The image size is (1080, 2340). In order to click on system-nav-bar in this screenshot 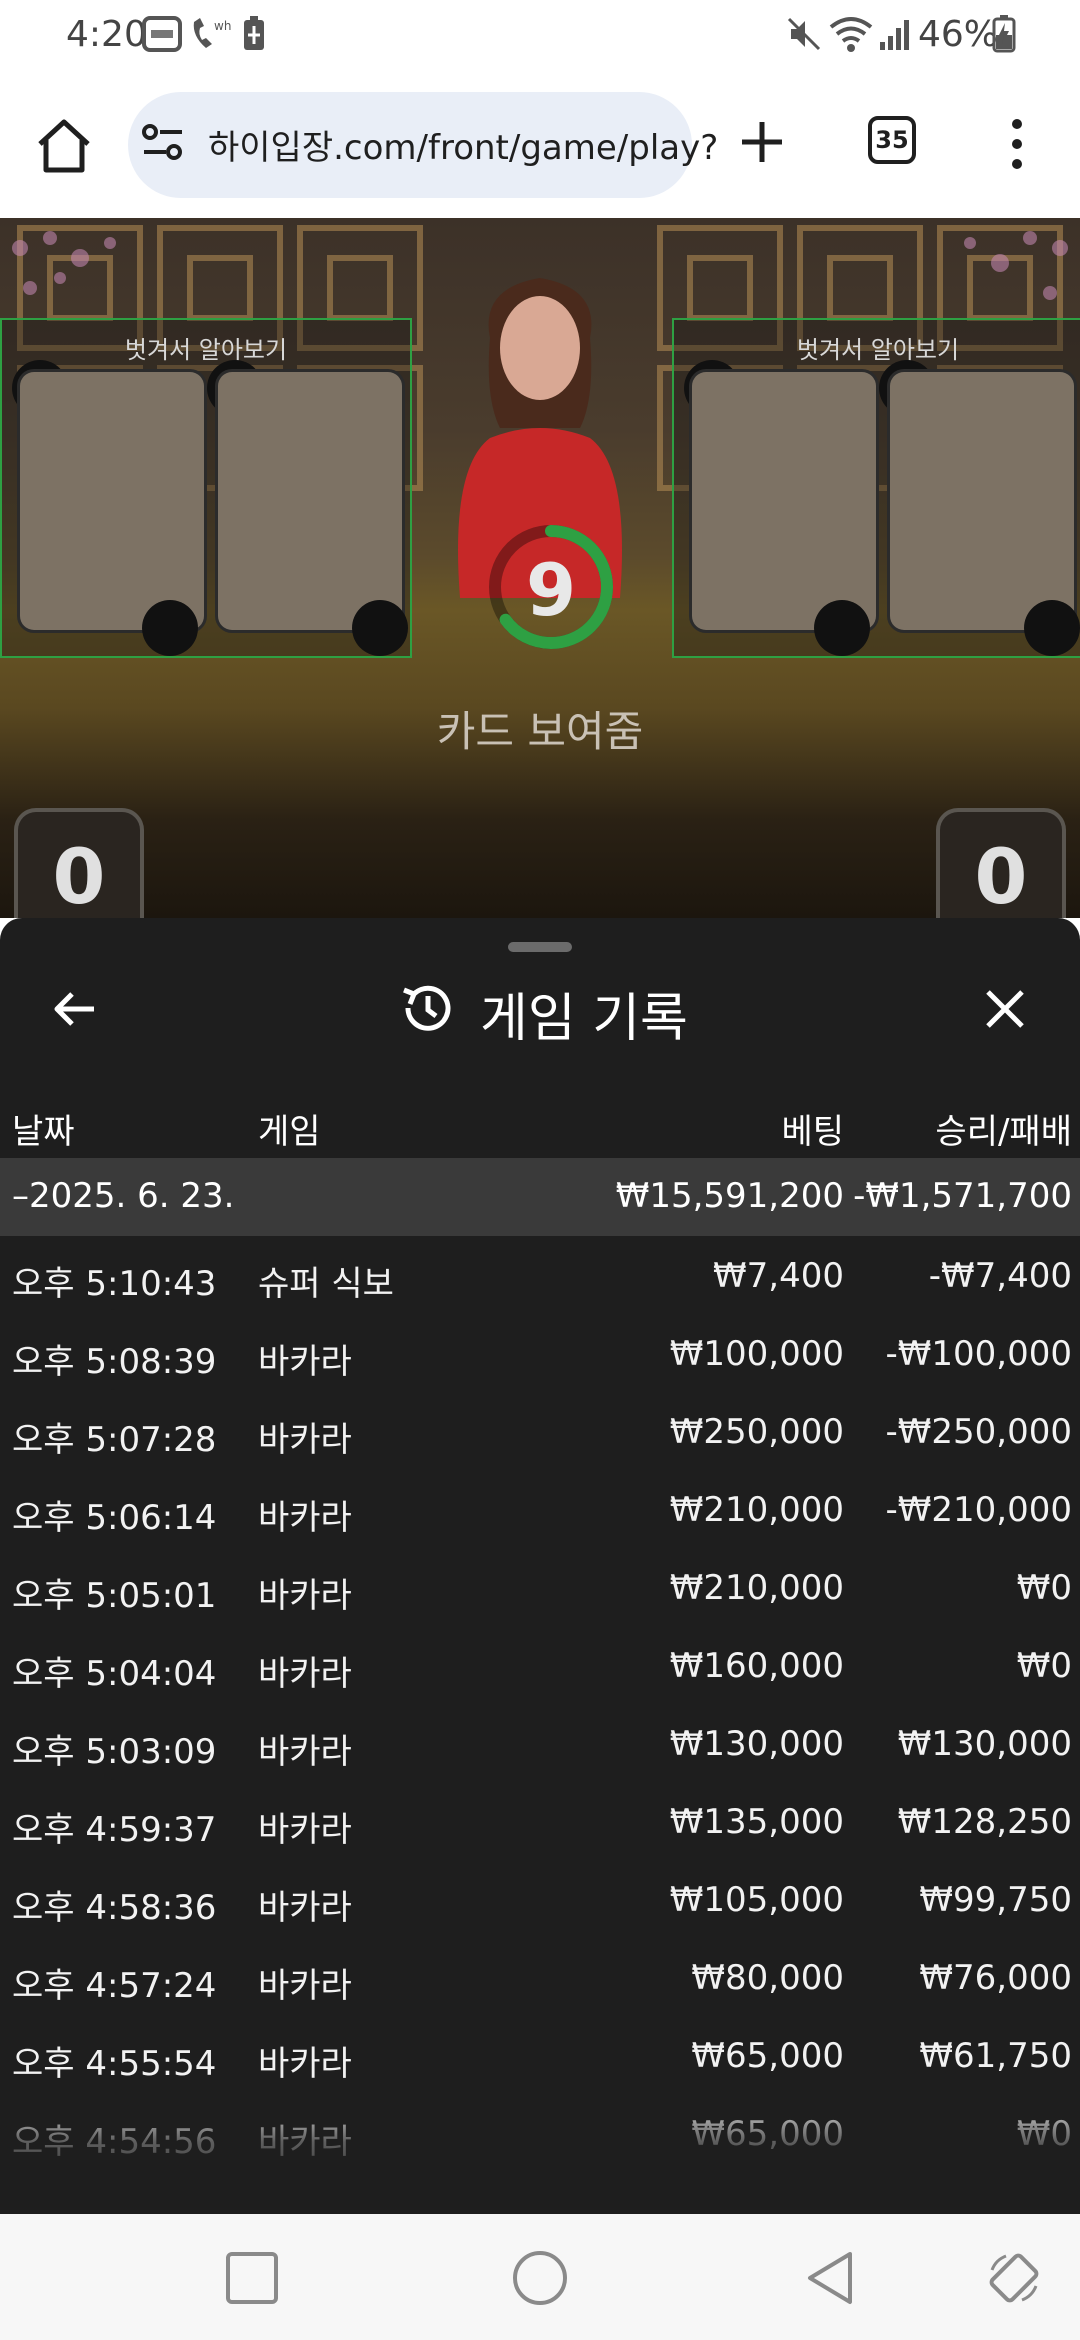, I will do `click(540, 2277)`.